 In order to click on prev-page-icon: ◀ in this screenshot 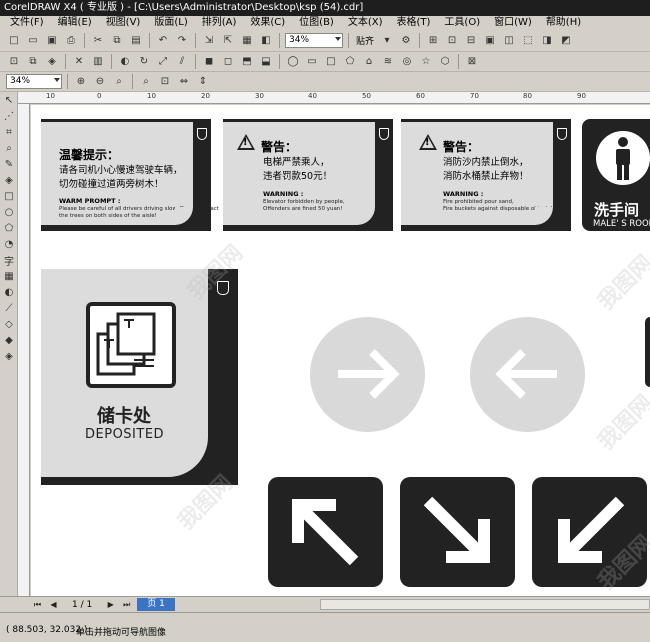, I will do `click(53, 604)`.